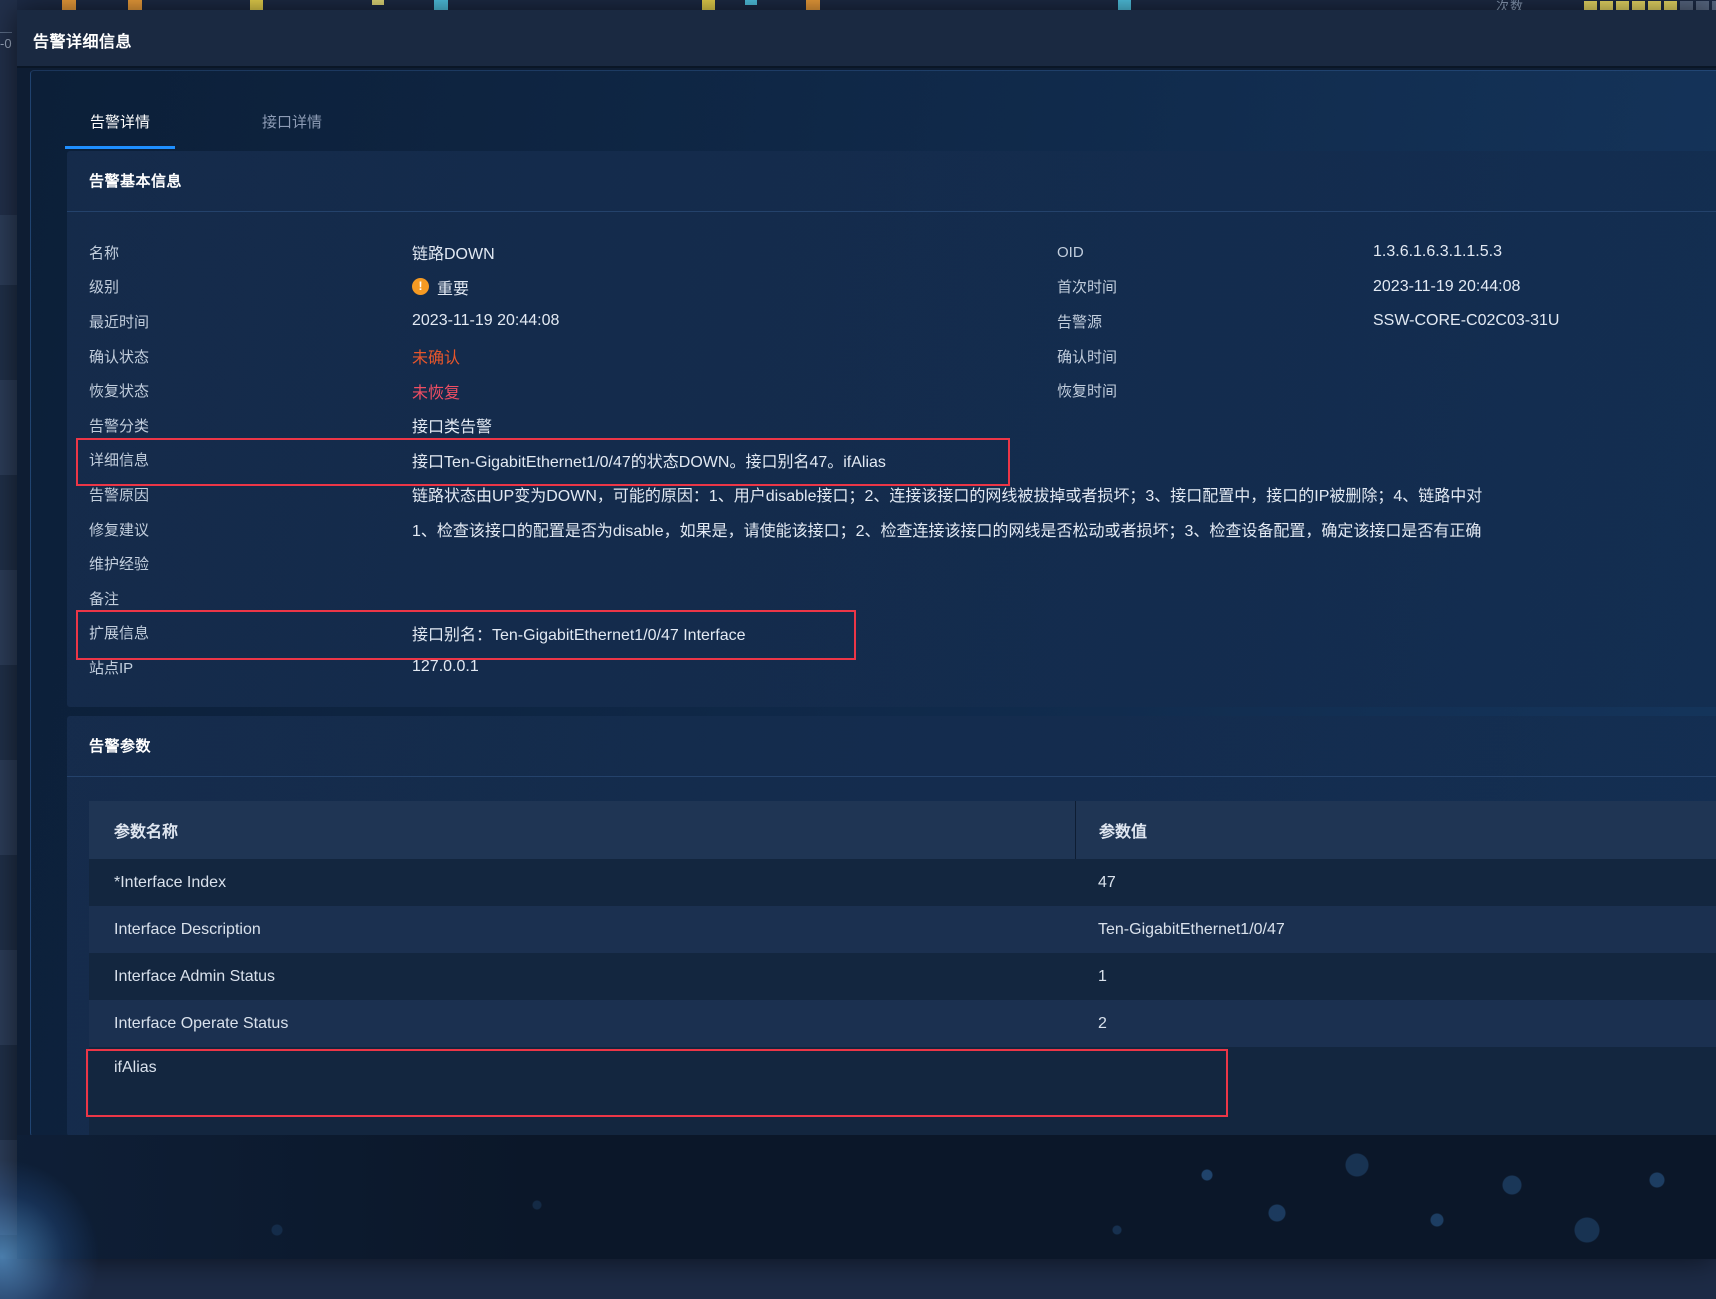  Describe the element at coordinates (292, 130) in the screenshot. I see `tab-interface-detail: 接口详情` at that location.